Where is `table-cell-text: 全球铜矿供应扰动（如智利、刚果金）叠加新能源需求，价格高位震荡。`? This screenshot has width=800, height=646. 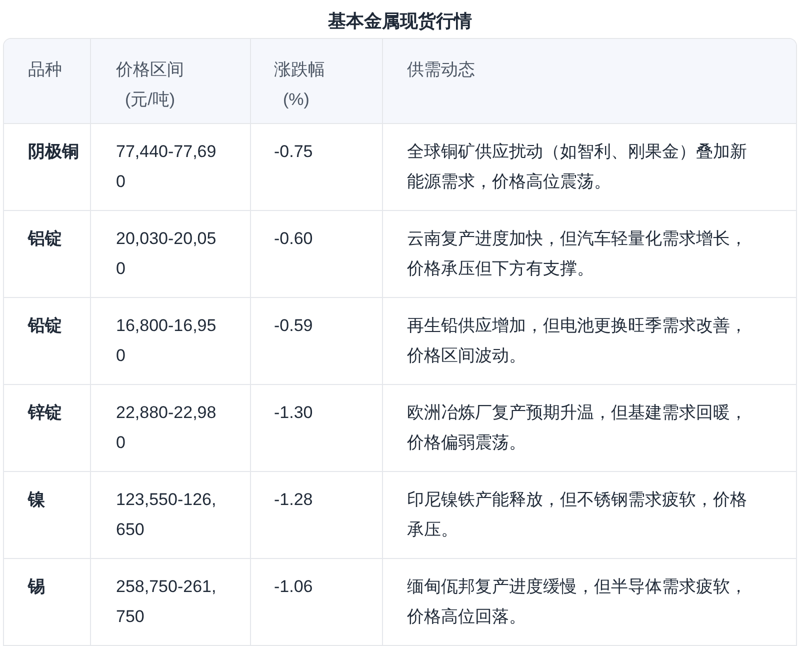 table-cell-text: 全球铜矿供应扰动（如智利、刚果金）叠加新能源需求，价格高位震荡。 is located at coordinates (577, 167).